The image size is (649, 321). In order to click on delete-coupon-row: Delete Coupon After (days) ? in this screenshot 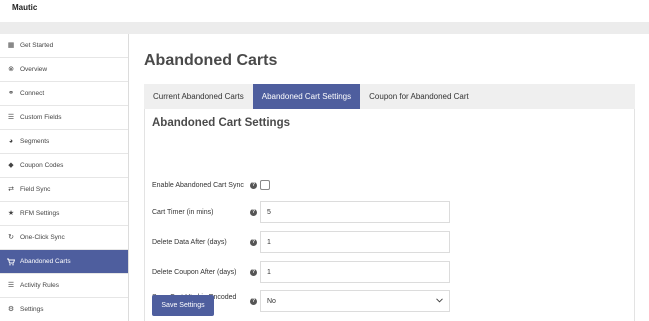, I will do `click(302, 272)`.